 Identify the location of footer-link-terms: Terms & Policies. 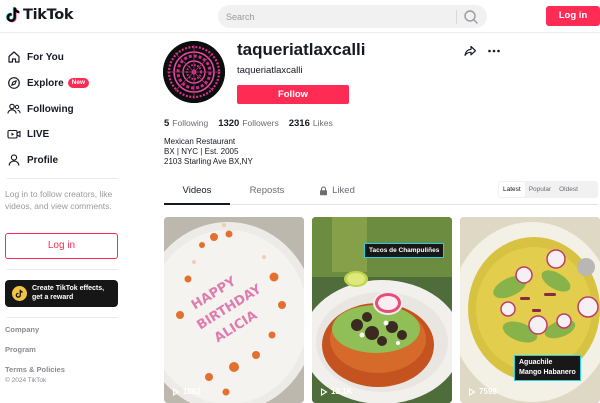
(35, 369).